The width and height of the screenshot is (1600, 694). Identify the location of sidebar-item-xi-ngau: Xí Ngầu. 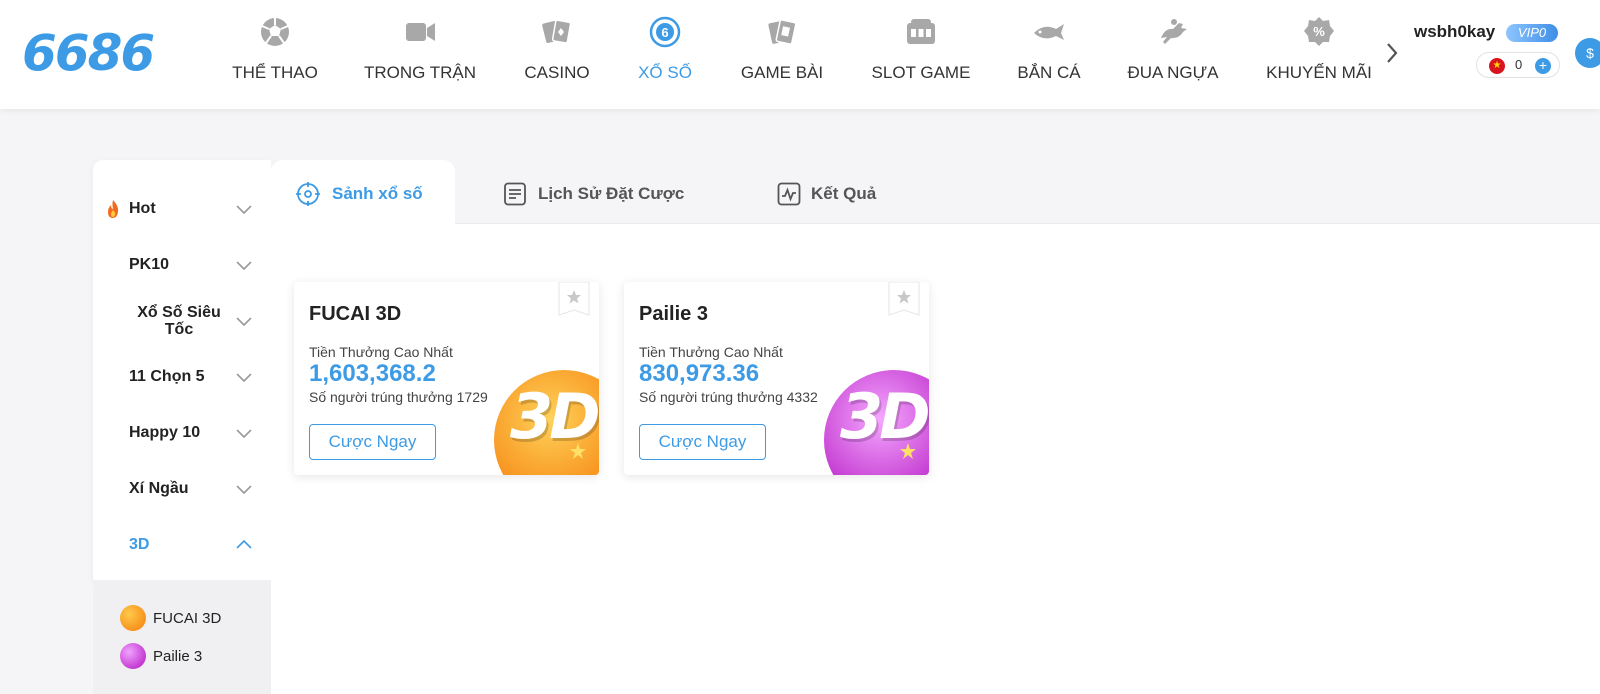
(182, 490).